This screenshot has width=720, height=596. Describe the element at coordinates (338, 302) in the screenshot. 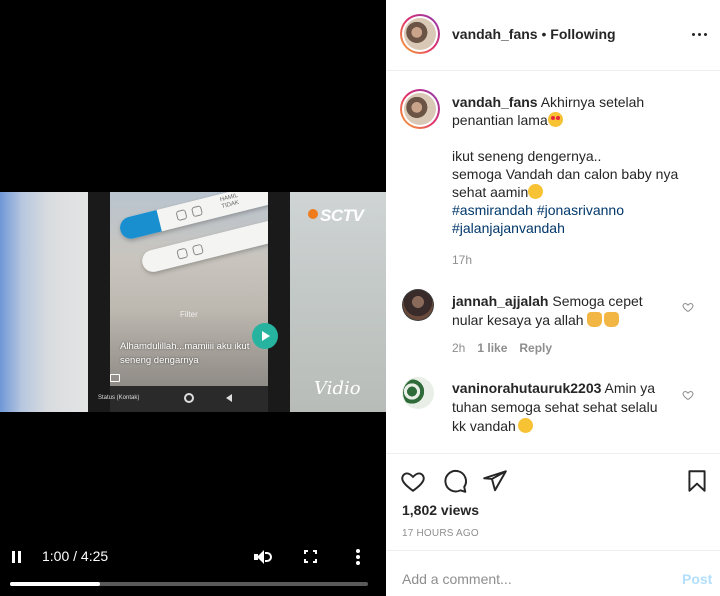

I see `blurred-right-panel: SCTV Vidio` at that location.